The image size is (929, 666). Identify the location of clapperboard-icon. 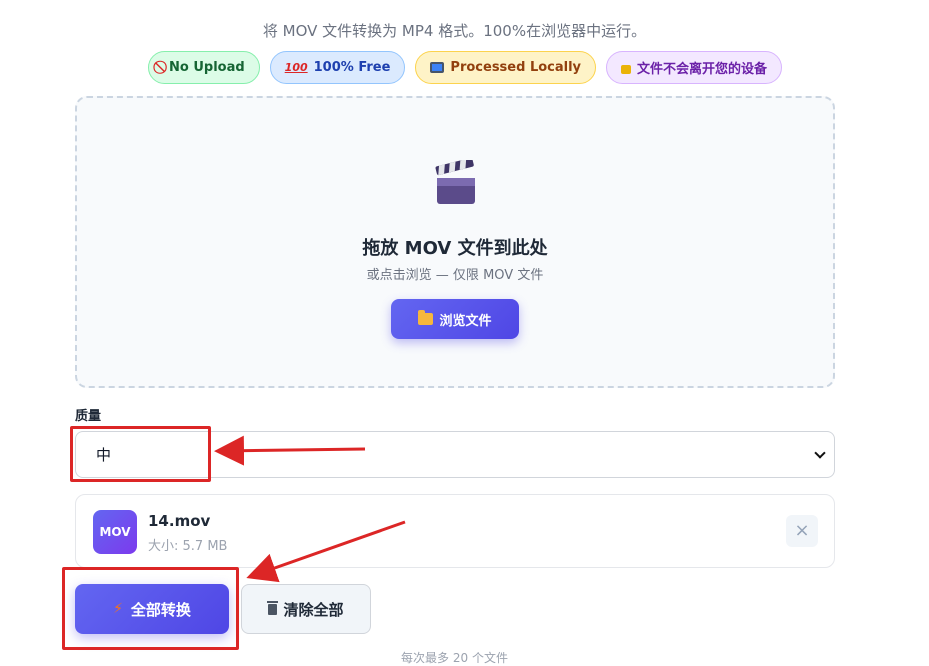
(455, 182).